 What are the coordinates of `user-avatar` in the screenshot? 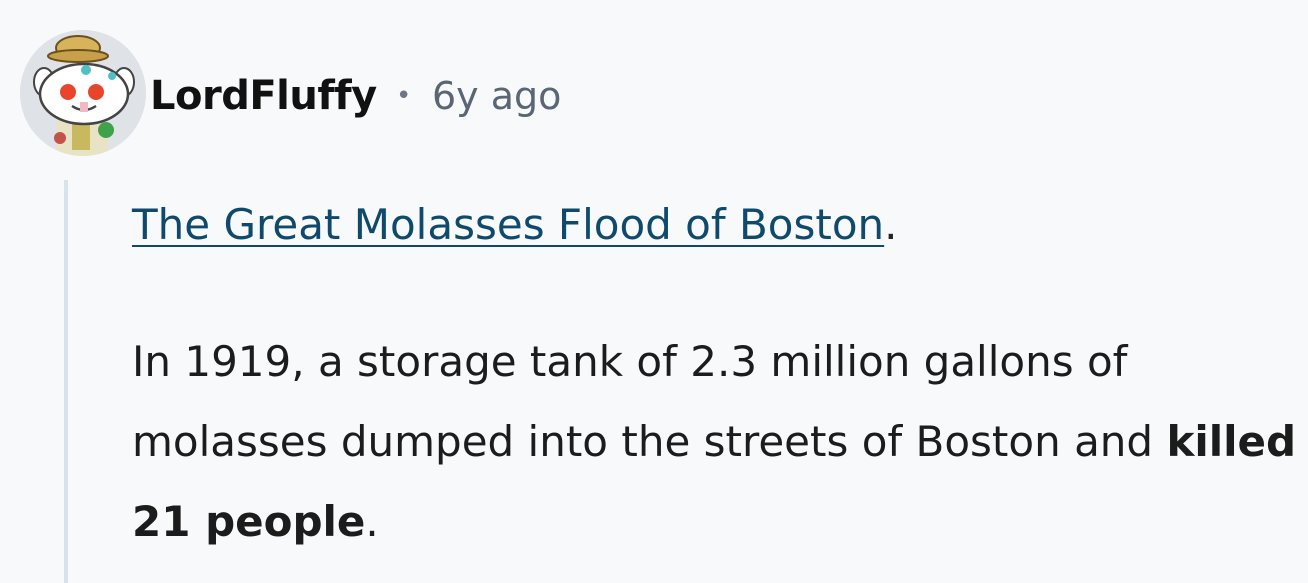 It's located at (83, 93).